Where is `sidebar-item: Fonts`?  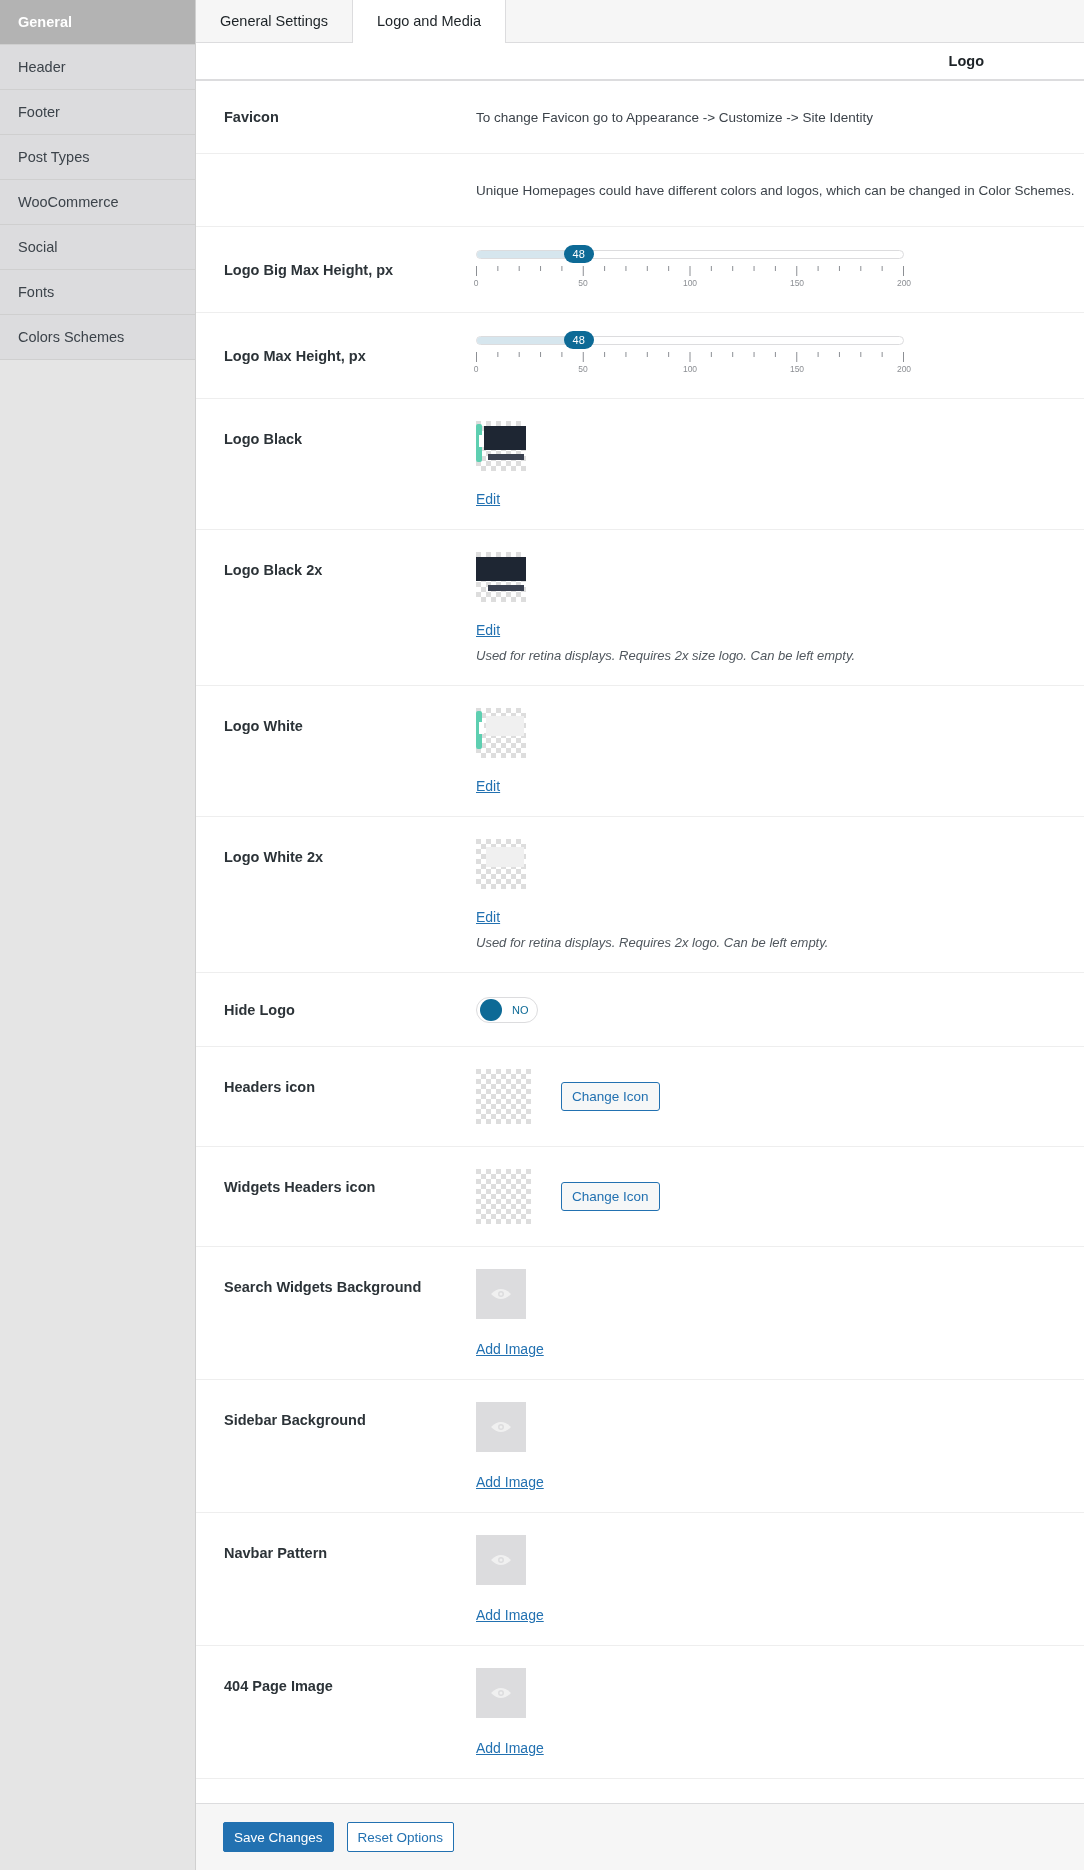 sidebar-item: Fonts is located at coordinates (97, 292).